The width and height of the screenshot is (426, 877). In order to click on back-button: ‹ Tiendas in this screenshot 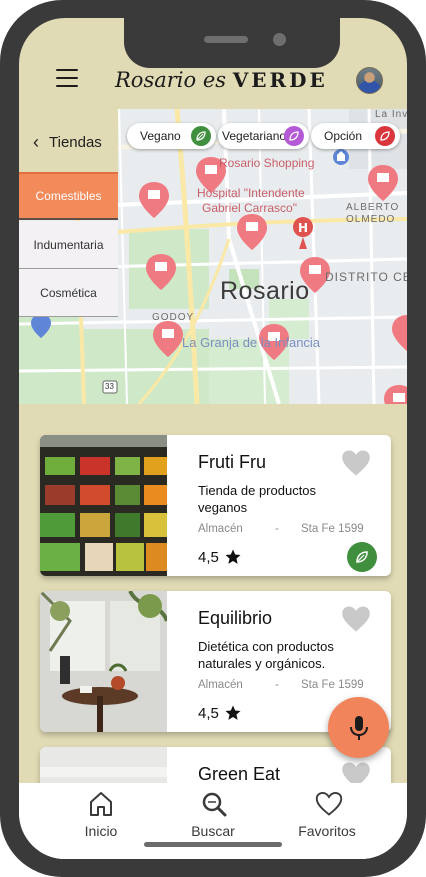, I will do `click(78, 142)`.